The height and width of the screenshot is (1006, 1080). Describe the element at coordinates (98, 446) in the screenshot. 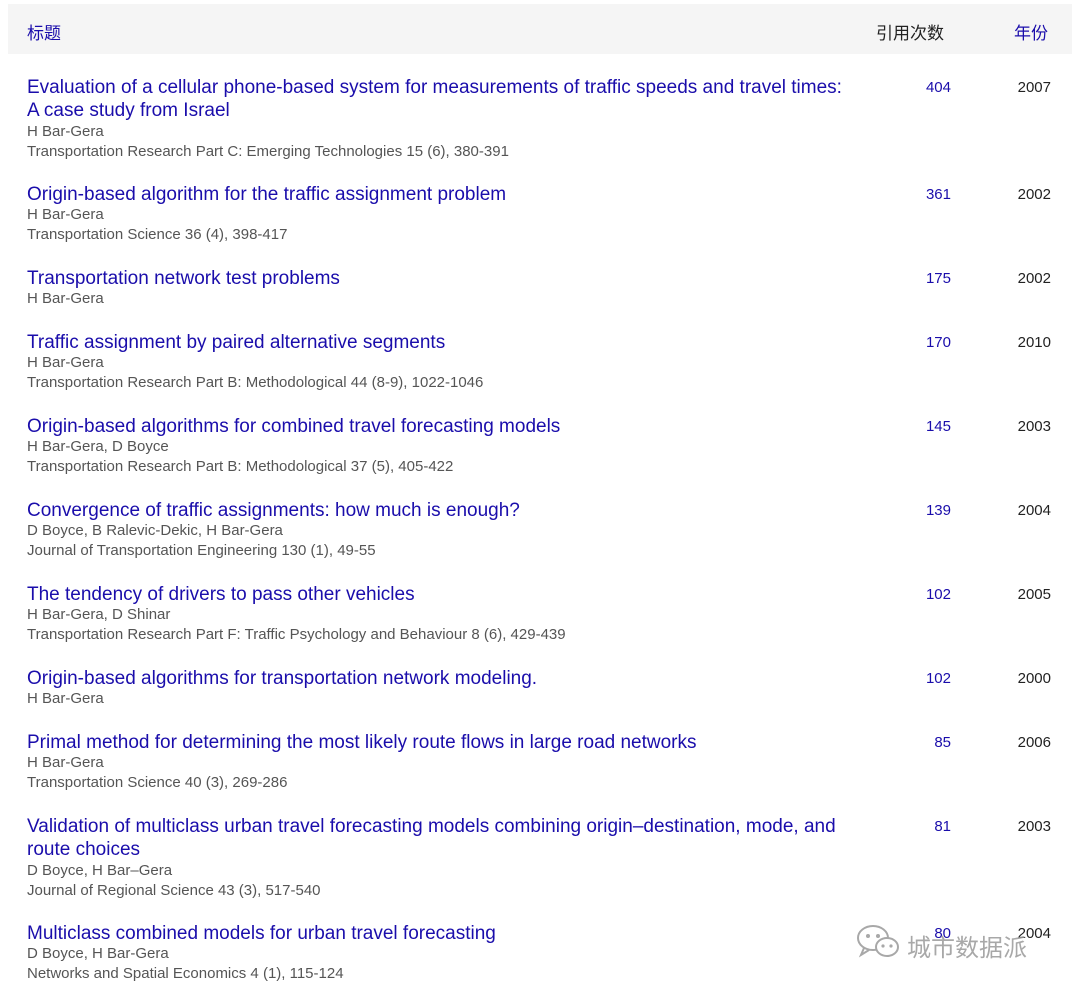

I see `publication-authors: H Bar-Gera, D Boyce` at that location.